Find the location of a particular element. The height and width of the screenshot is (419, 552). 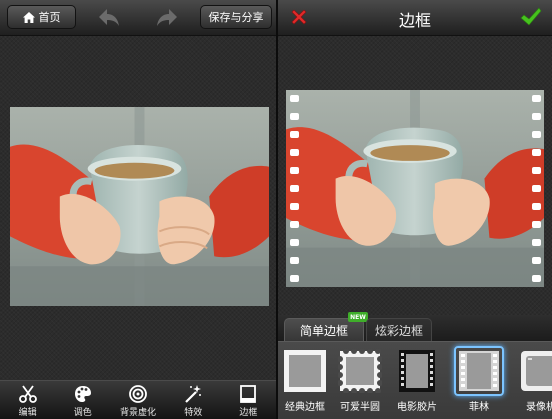

new-badge: NEW is located at coordinates (358, 317).